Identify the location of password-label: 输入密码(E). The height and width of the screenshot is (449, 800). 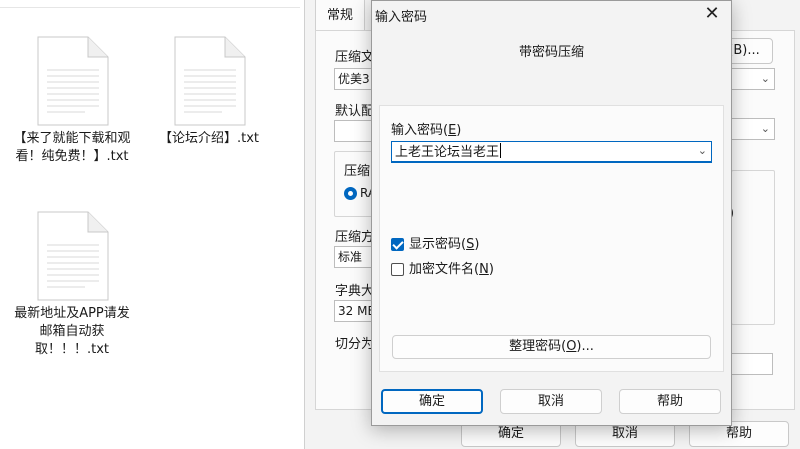
(426, 130).